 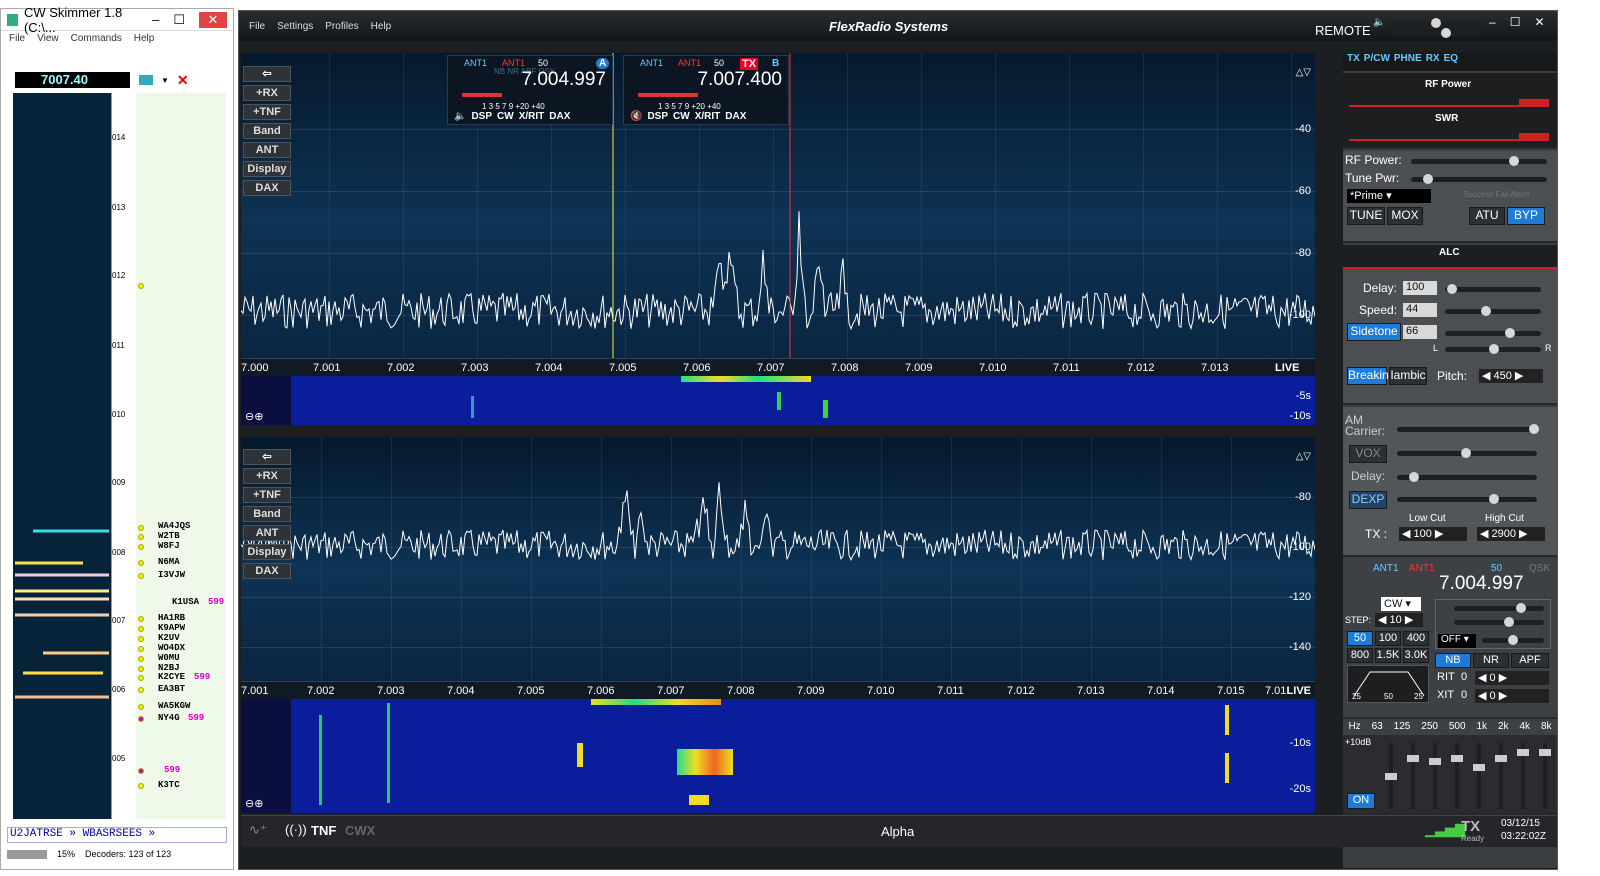 I want to click on nb-button: NB, so click(x=1453, y=660).